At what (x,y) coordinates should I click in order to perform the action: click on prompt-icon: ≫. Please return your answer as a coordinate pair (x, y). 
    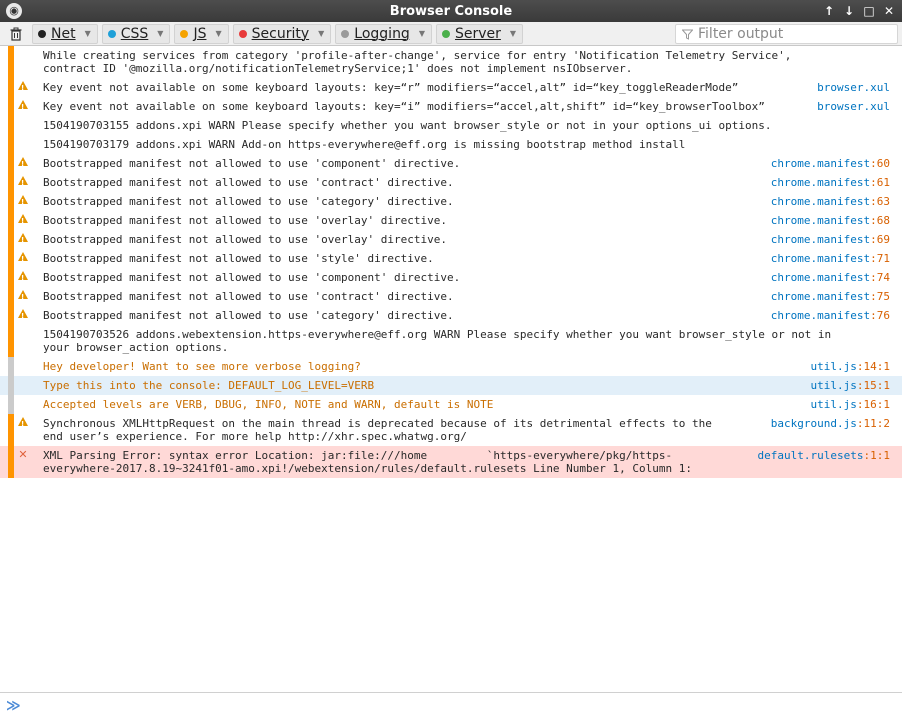
    Looking at the image, I should click on (13, 705).